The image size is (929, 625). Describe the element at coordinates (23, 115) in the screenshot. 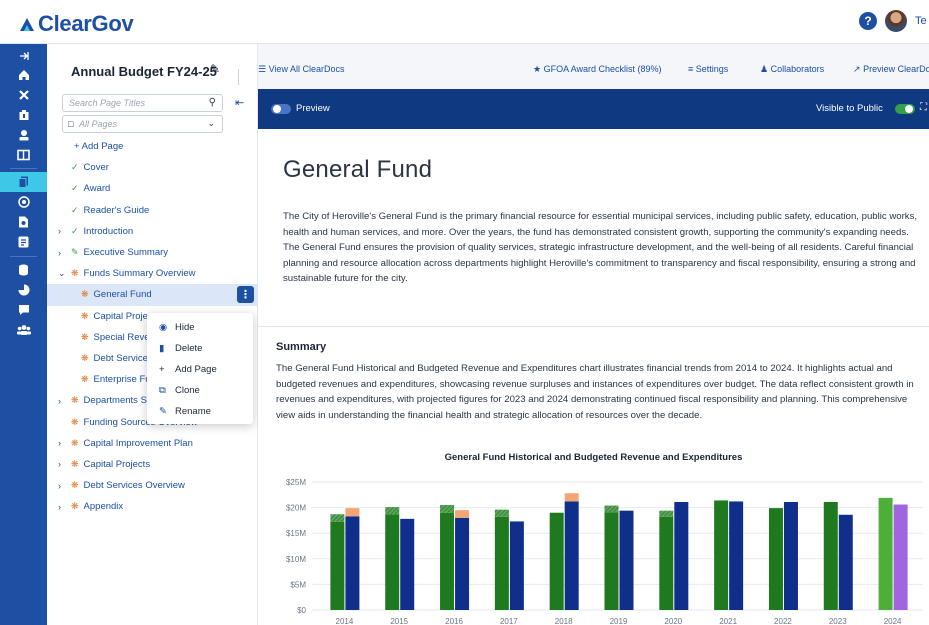

I see `budget-icon` at that location.